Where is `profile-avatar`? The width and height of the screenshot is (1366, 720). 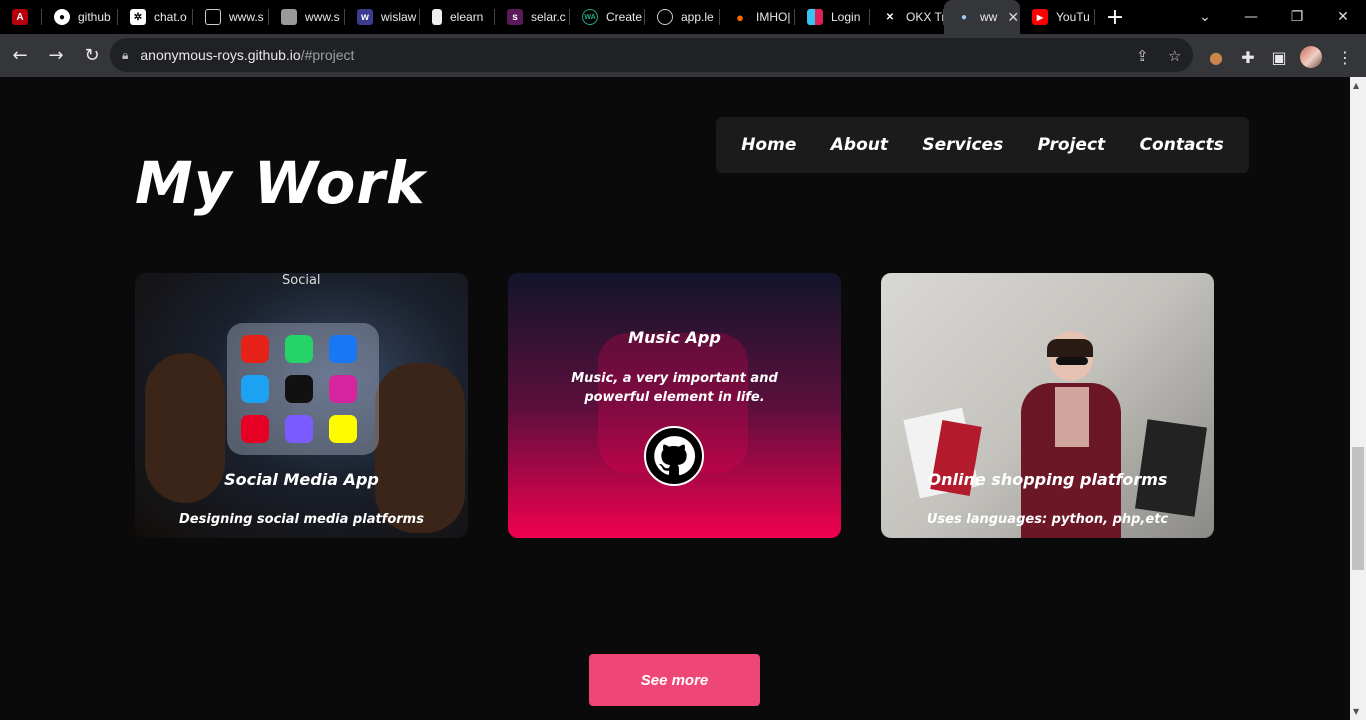
profile-avatar is located at coordinates (1311, 57).